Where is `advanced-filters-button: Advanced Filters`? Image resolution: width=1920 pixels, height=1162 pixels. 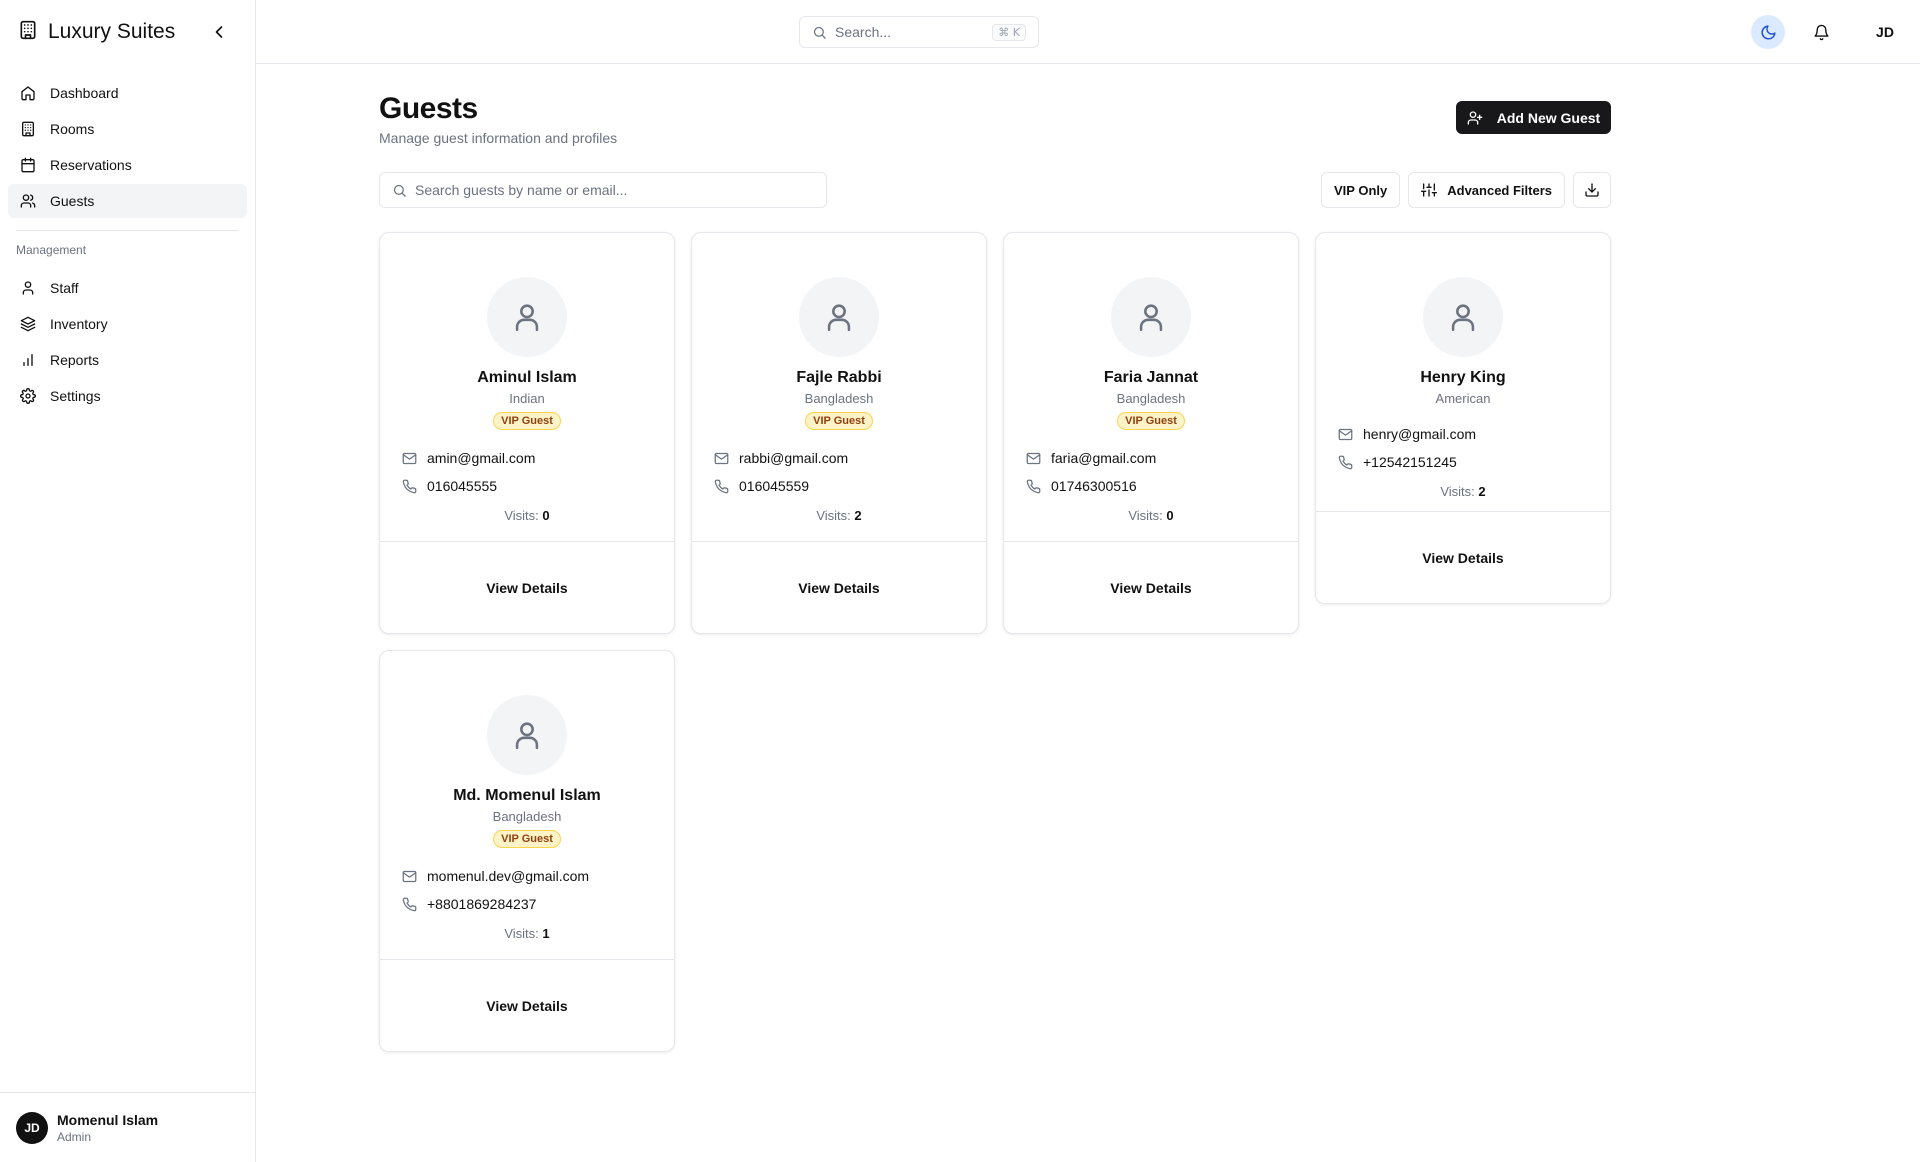
advanced-filters-button: Advanced Filters is located at coordinates (1486, 190).